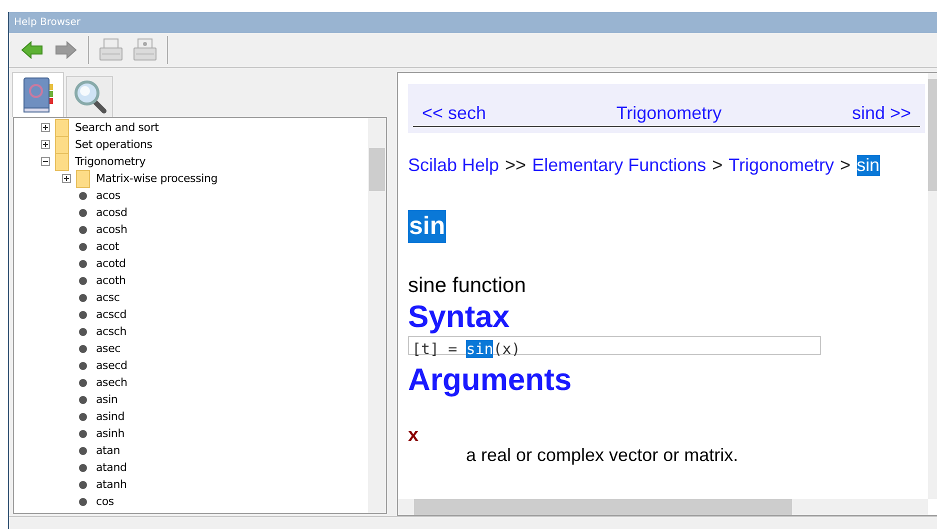  I want to click on argument-name: x, so click(414, 436).